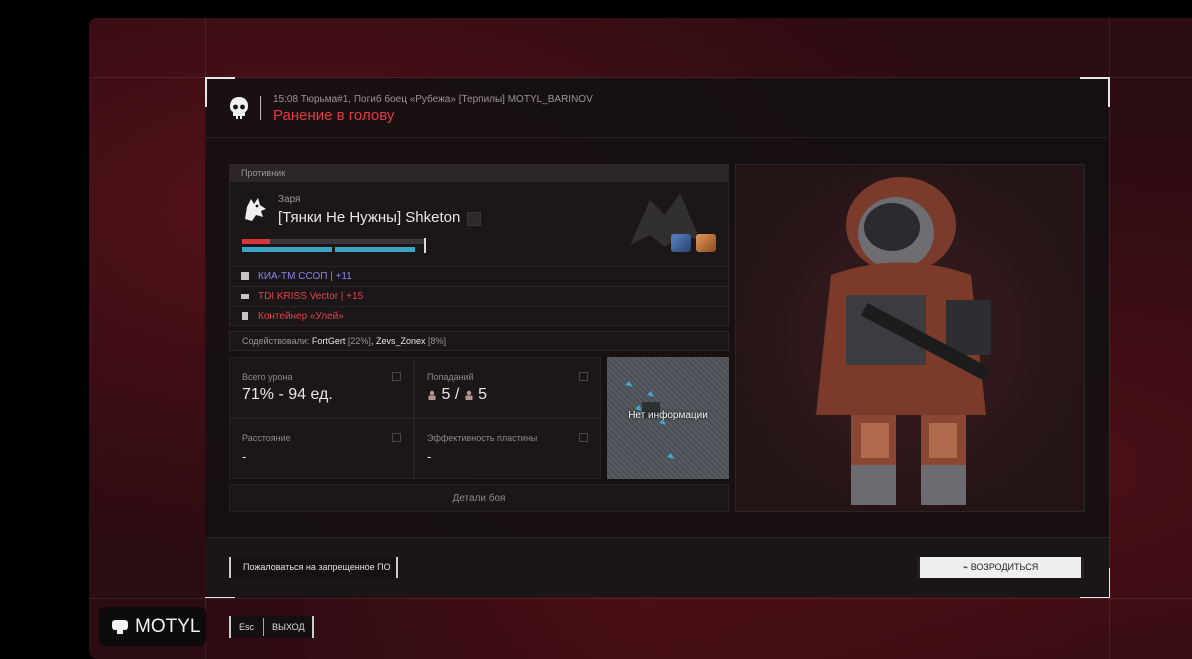 This screenshot has width=1192, height=659. I want to click on report-cheater-button: Пожаловаться на запрещенное ПО, so click(313, 567).